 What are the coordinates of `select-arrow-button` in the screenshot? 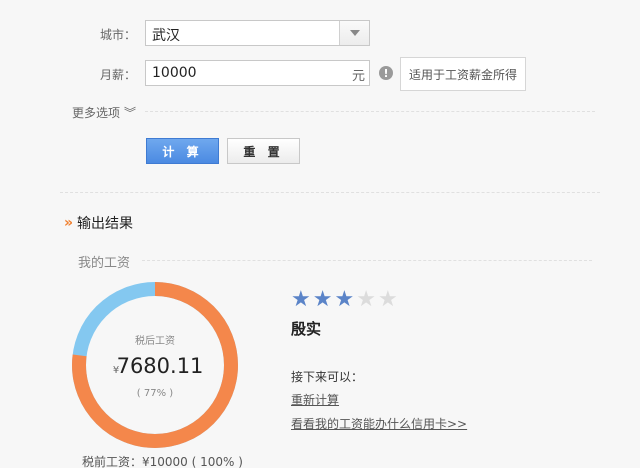 It's located at (354, 33).